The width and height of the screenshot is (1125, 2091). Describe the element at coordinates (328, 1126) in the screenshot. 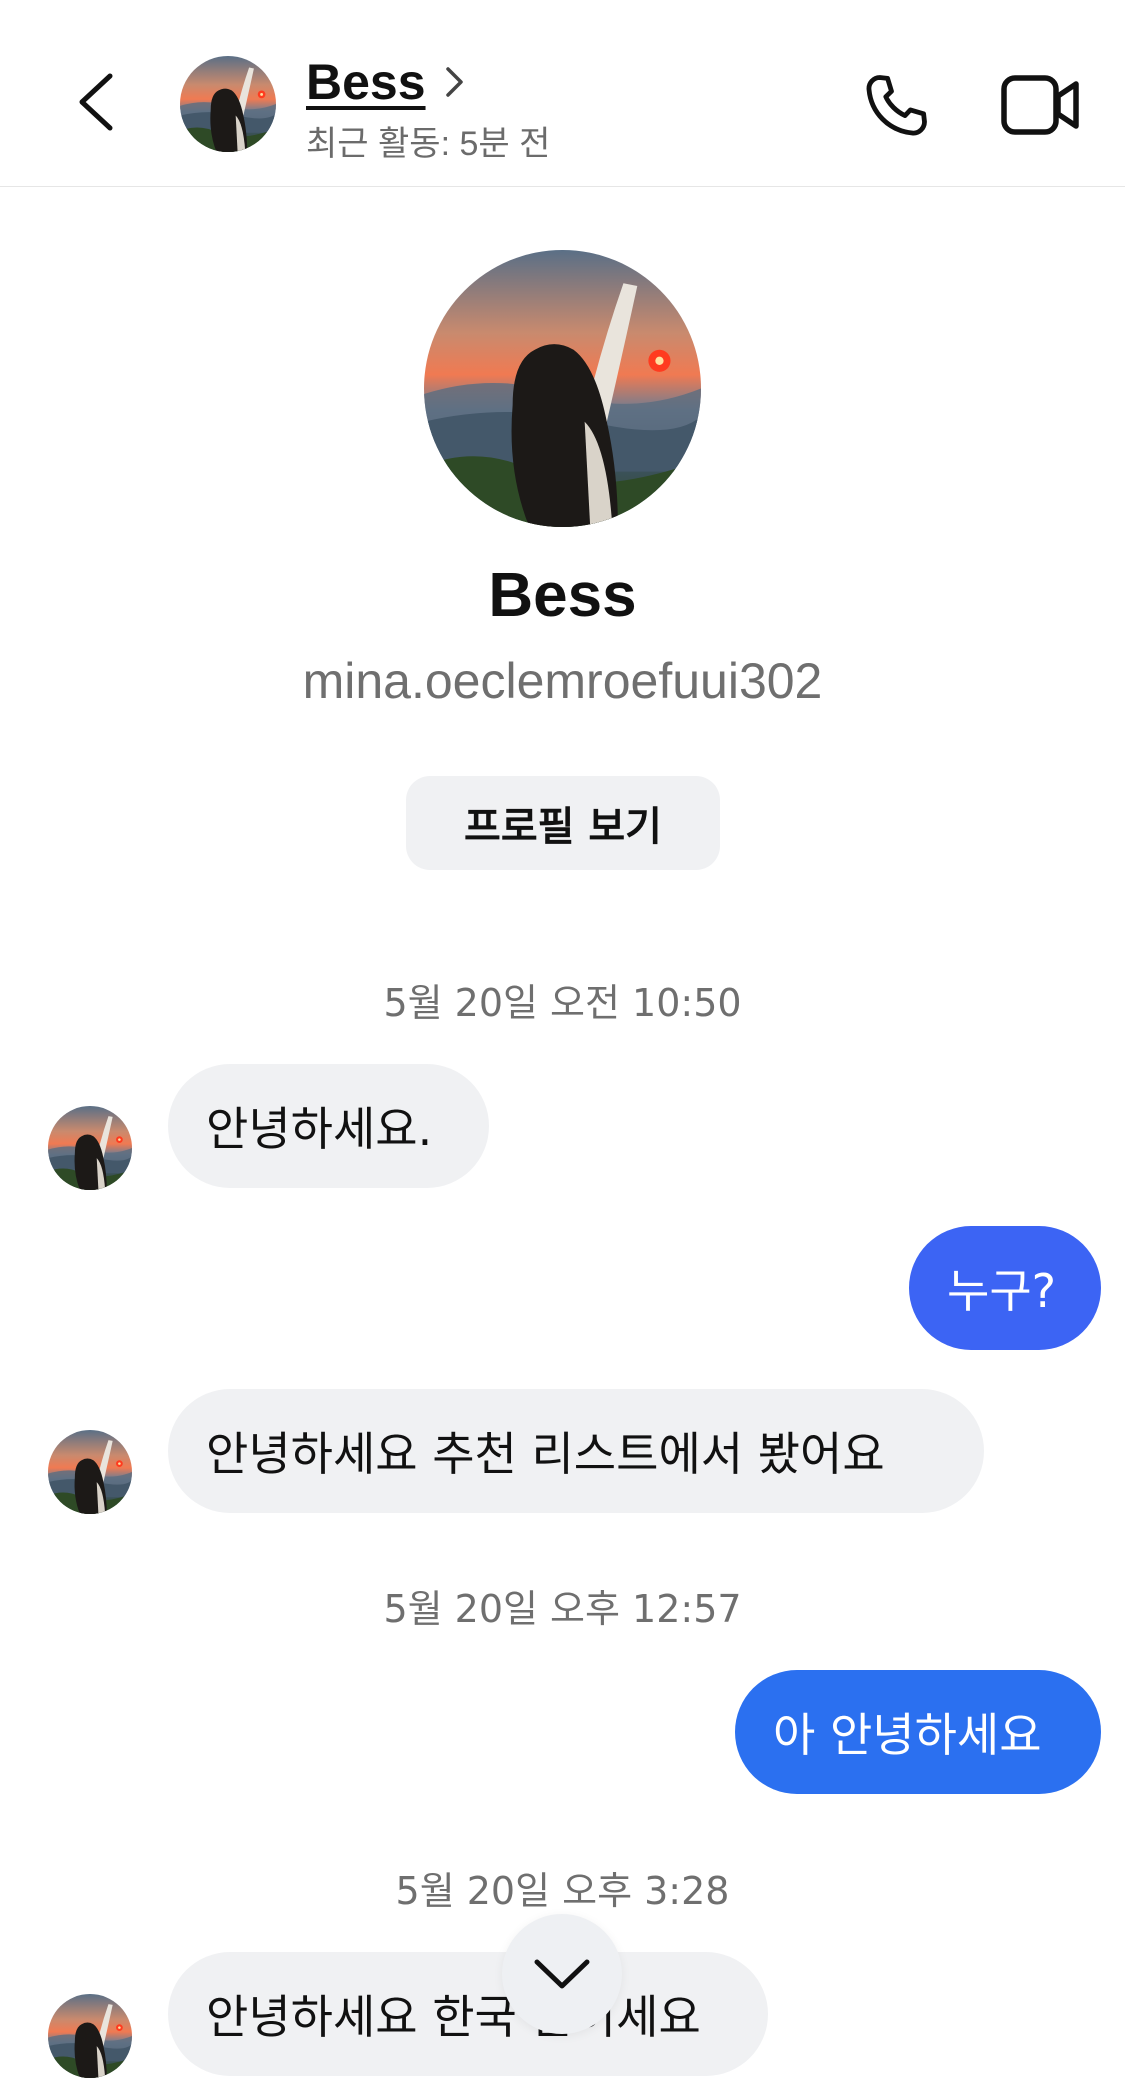

I see `incoming-message: 안녕하세요.` at that location.